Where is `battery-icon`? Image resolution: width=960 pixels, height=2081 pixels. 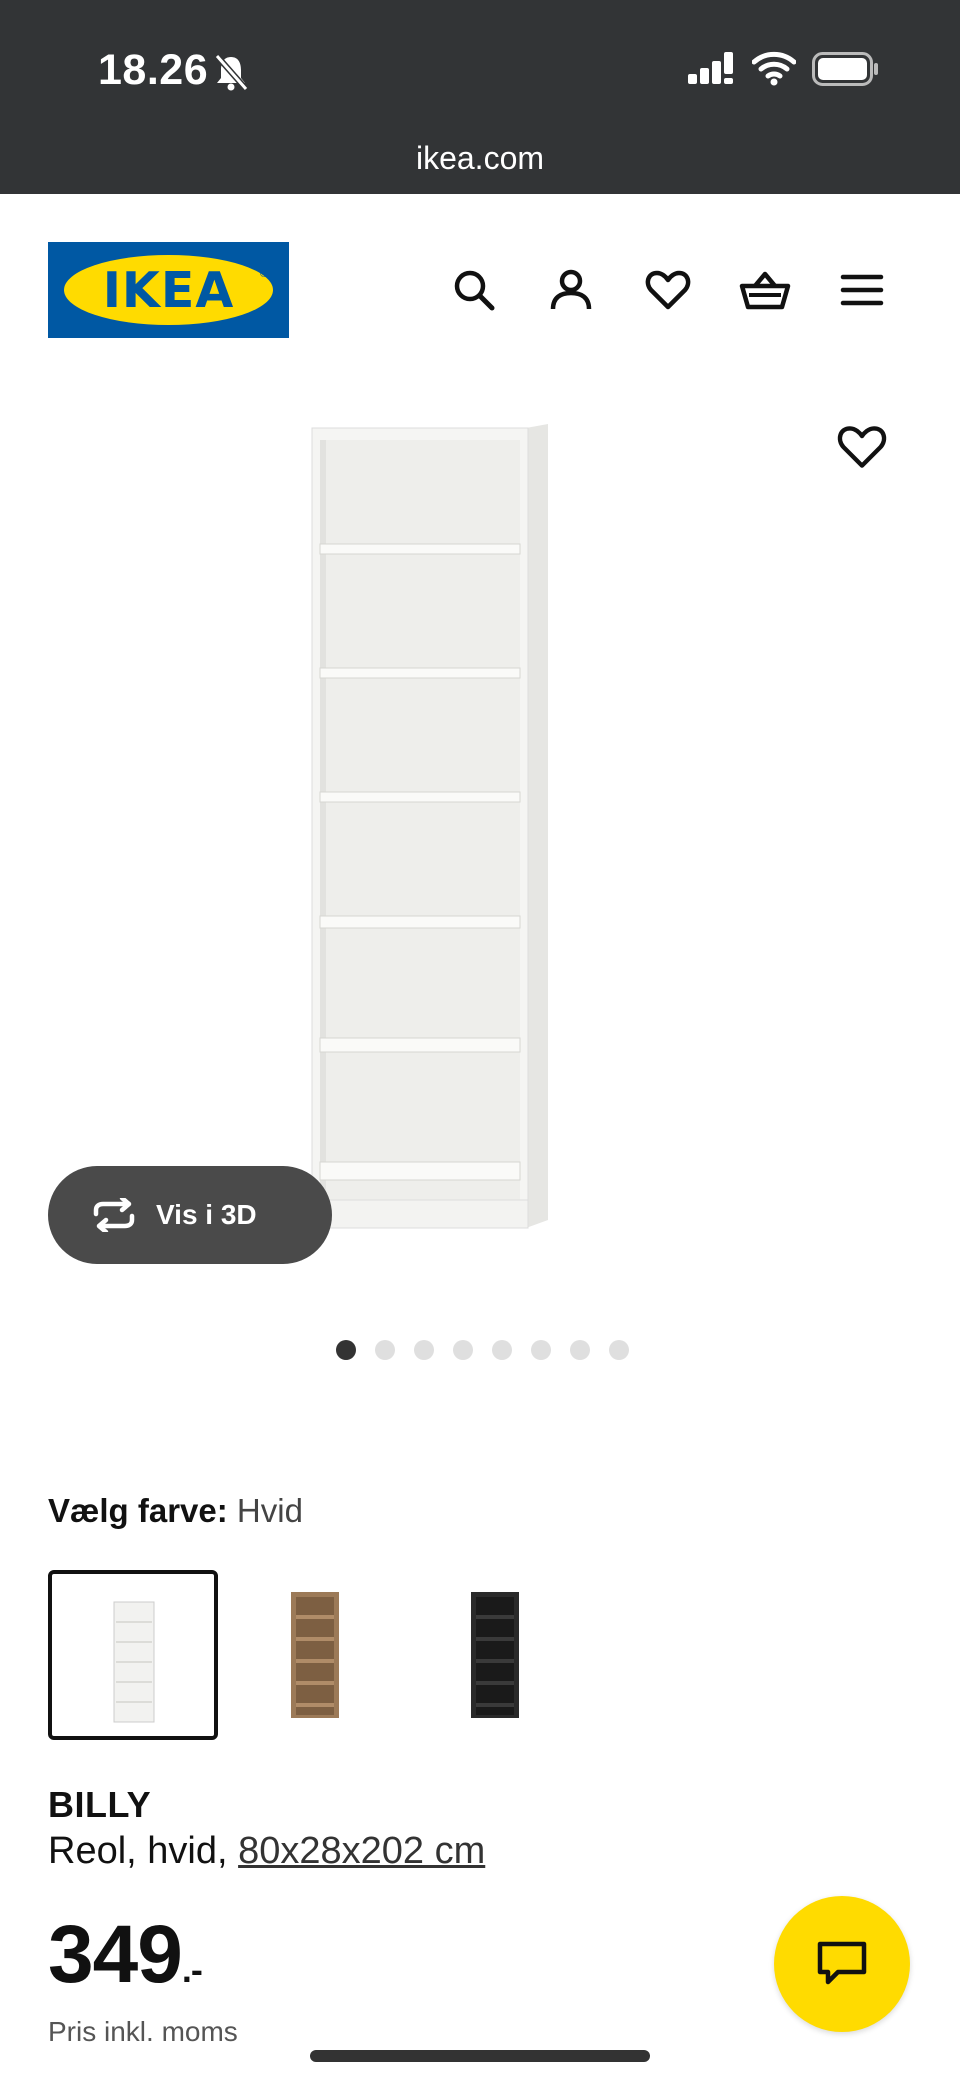 battery-icon is located at coordinates (845, 69).